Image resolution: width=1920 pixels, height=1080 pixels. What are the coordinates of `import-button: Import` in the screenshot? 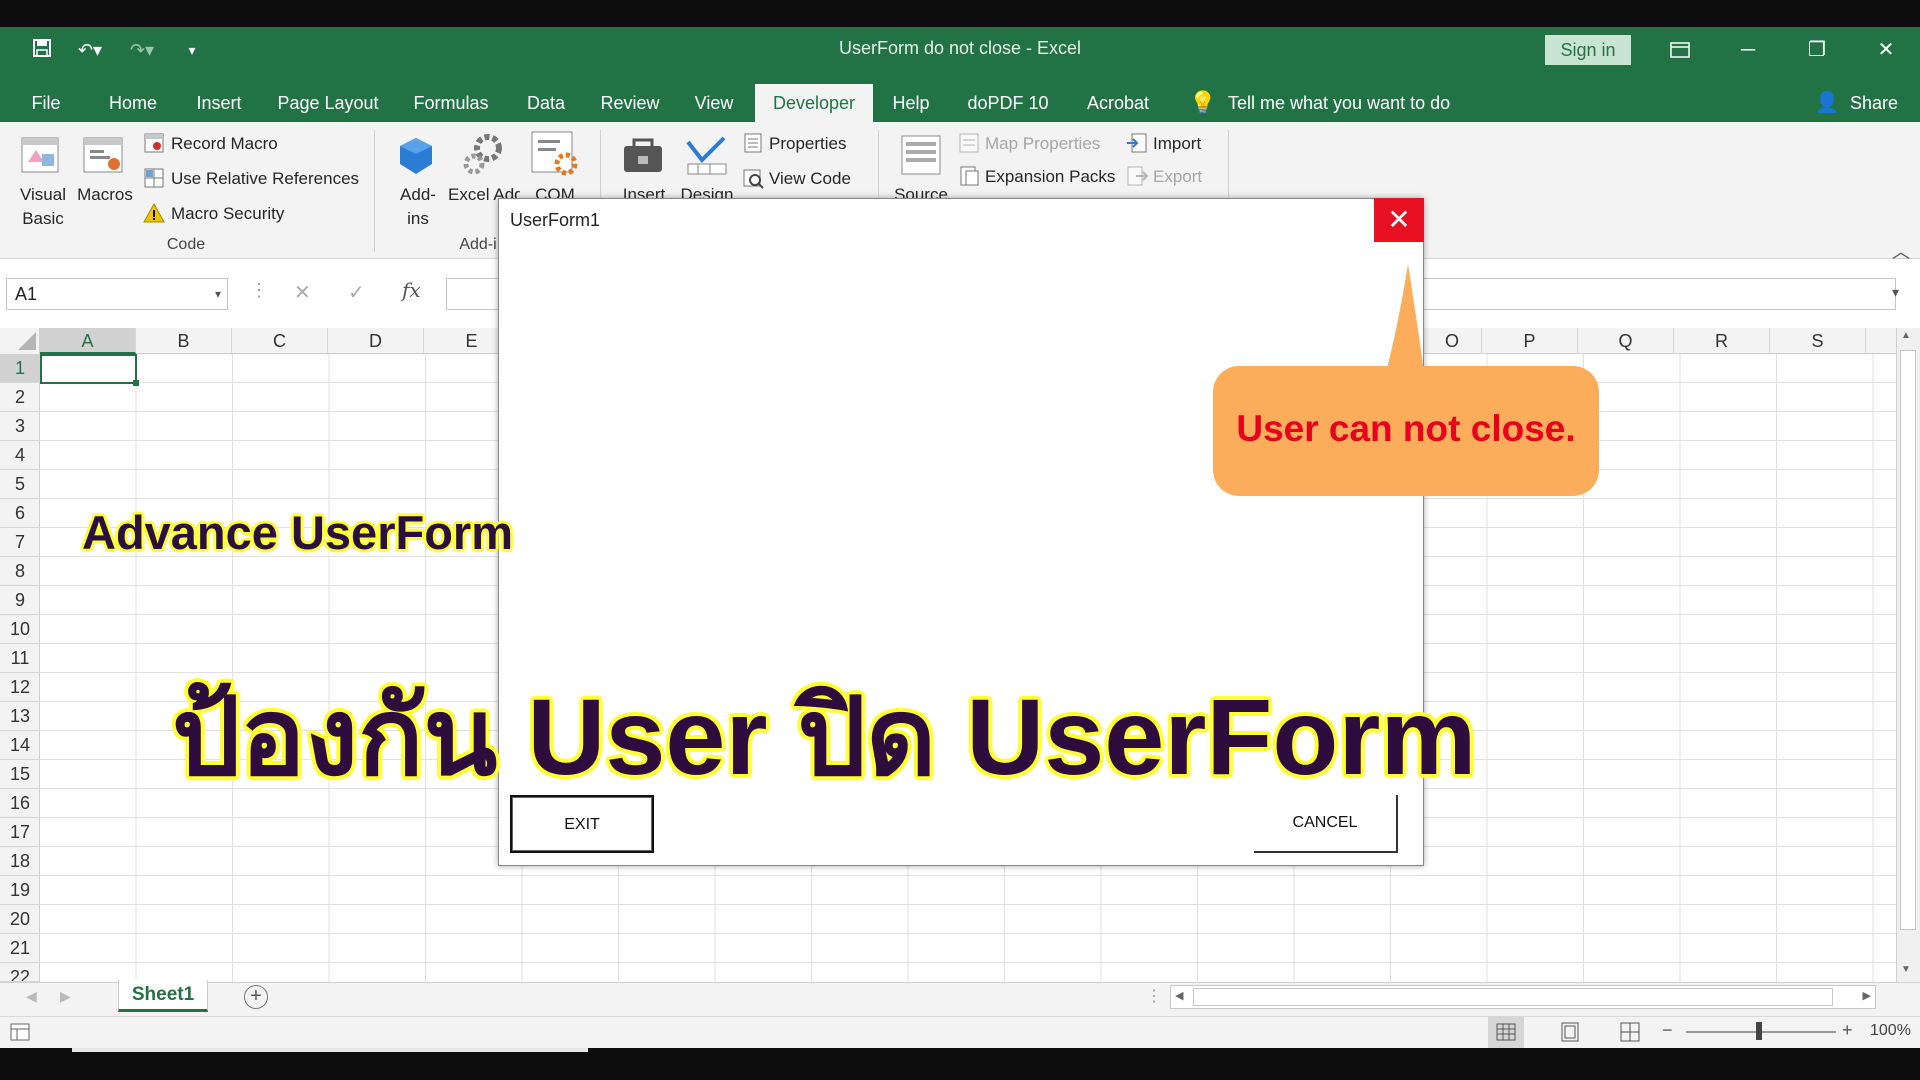 It's located at (1177, 144).